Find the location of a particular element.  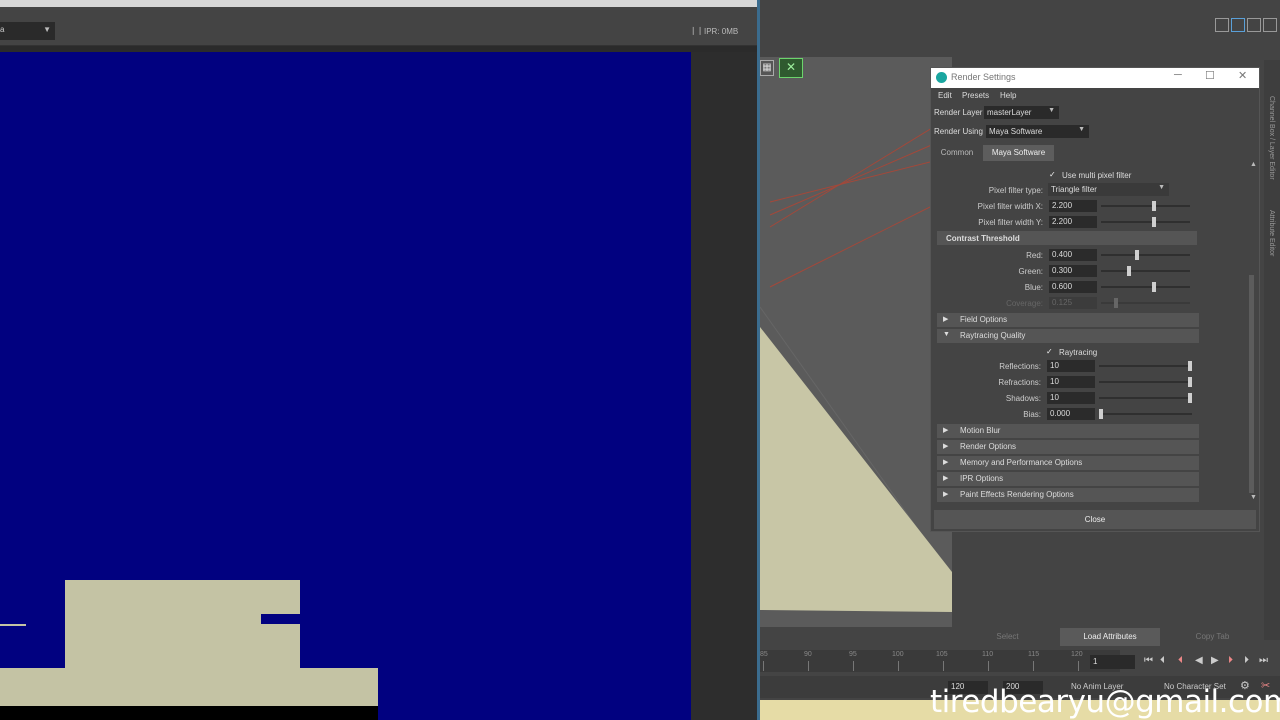

step-back-key-icon: ⏴ is located at coordinates (1162, 660).